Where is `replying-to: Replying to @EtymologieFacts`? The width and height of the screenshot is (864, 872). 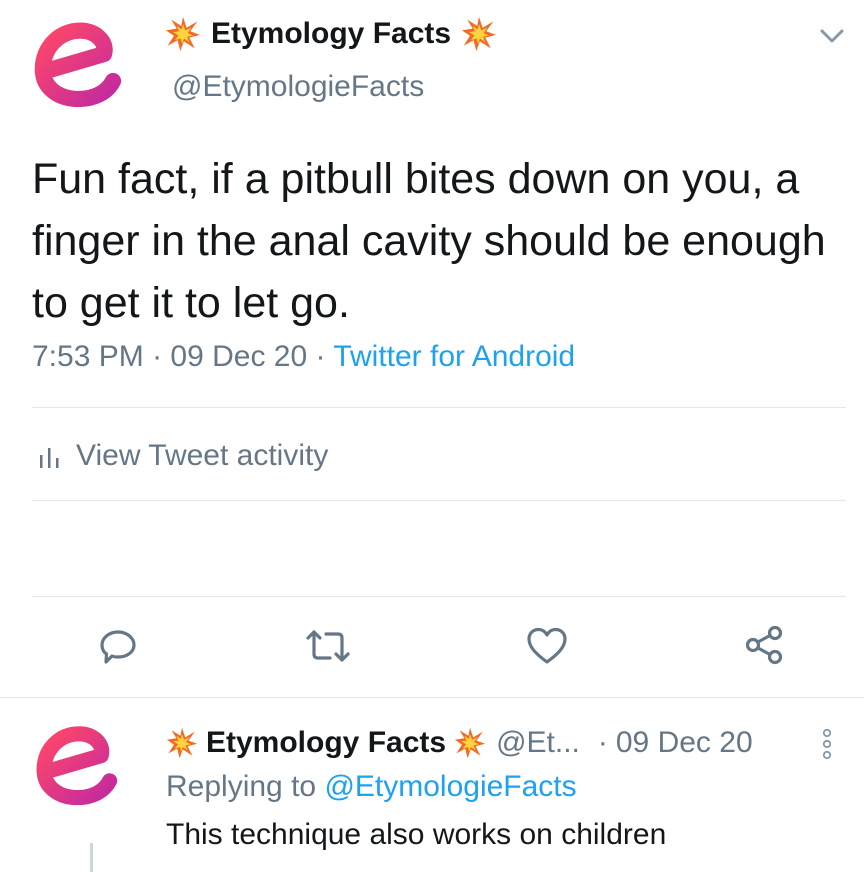
replying-to: Replying to @EtymologieFacts is located at coordinates (371, 787).